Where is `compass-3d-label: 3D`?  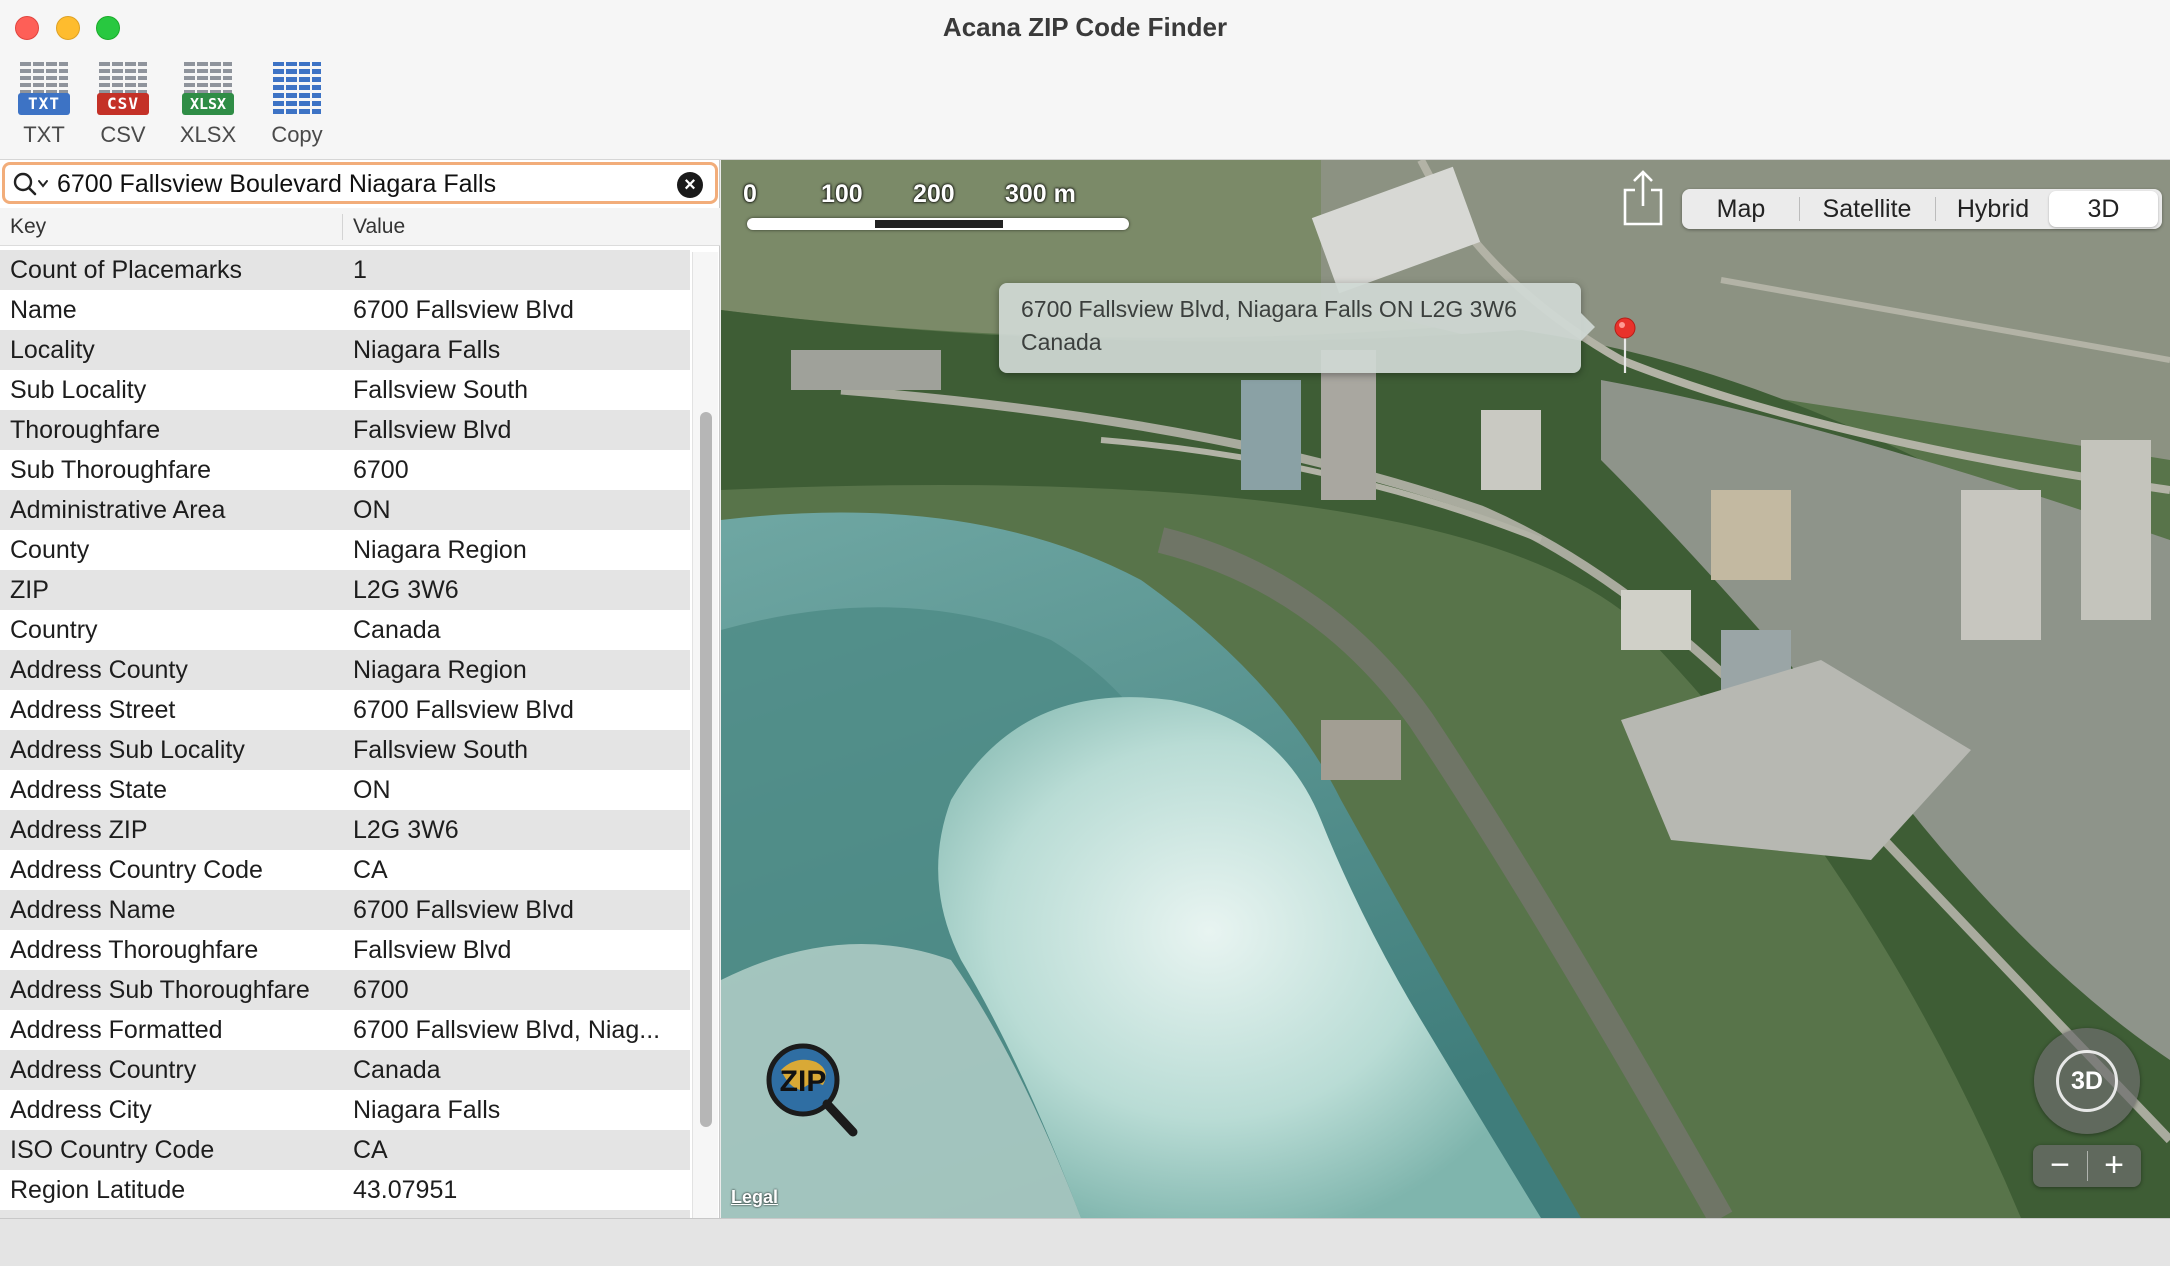
compass-3d-label: 3D is located at coordinates (2087, 1081).